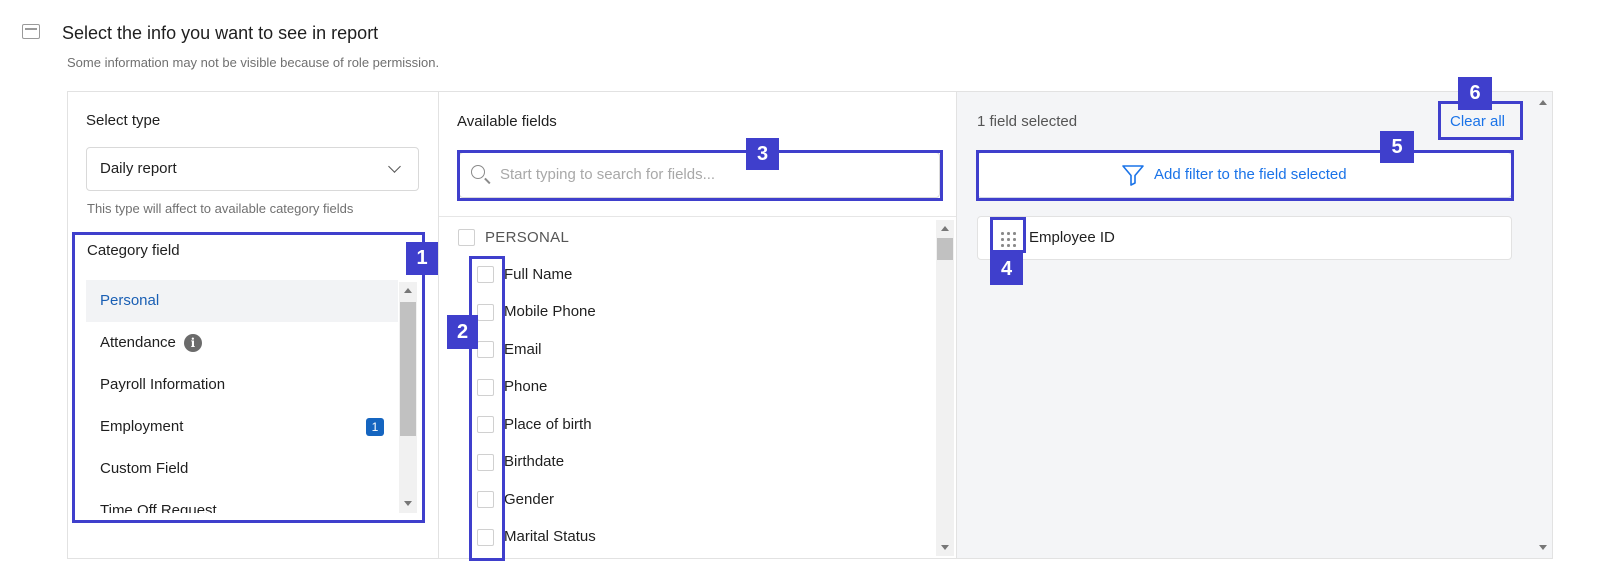 Image resolution: width=1600 pixels, height=586 pixels. What do you see at coordinates (1072, 237) in the screenshot?
I see `selected-field-label: Employee ID` at bounding box center [1072, 237].